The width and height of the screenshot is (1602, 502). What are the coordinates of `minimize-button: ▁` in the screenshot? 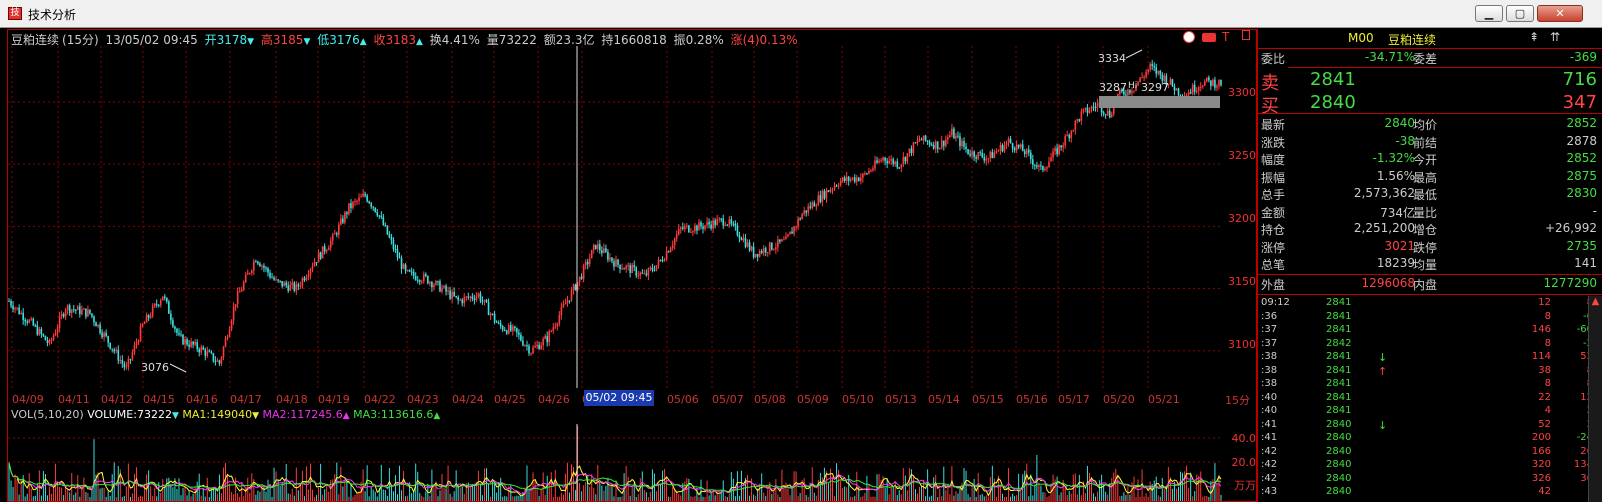 It's located at (1489, 13).